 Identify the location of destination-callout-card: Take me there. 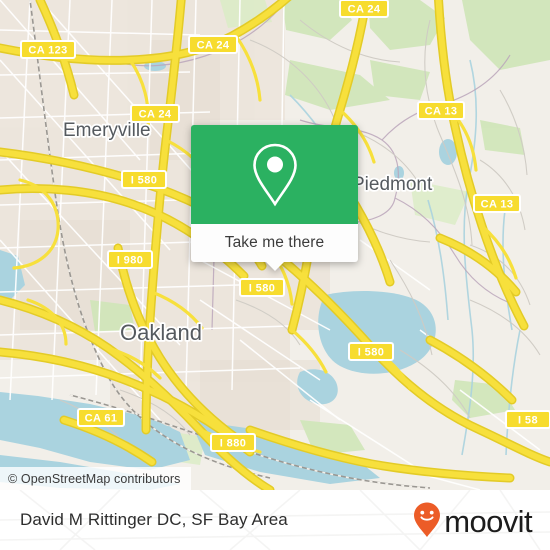
(274, 198).